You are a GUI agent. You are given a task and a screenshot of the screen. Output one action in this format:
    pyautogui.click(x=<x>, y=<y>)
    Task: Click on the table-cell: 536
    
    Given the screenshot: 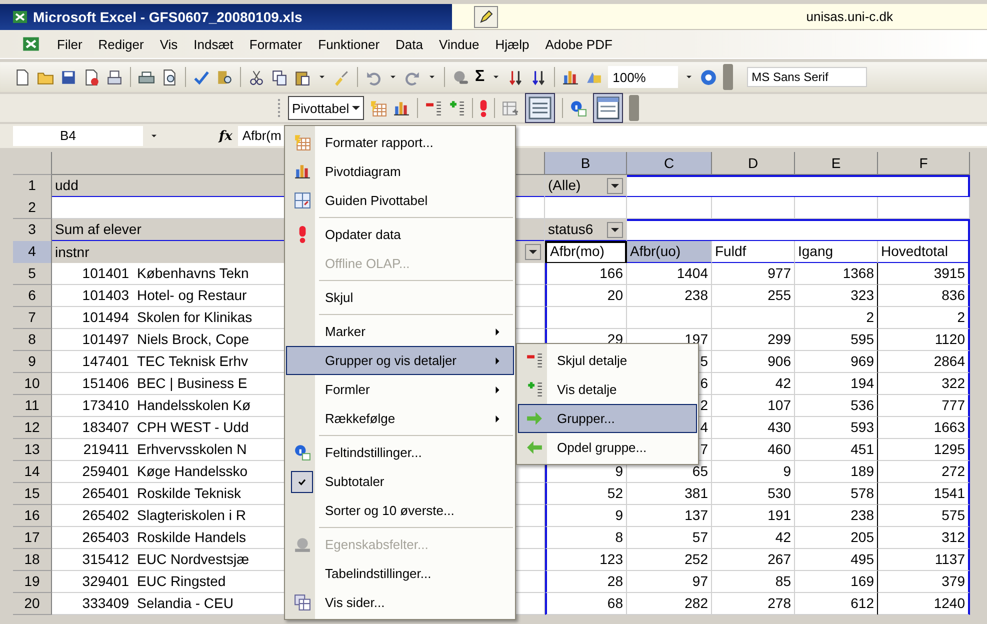 What is the action you would take?
    pyautogui.click(x=836, y=406)
    